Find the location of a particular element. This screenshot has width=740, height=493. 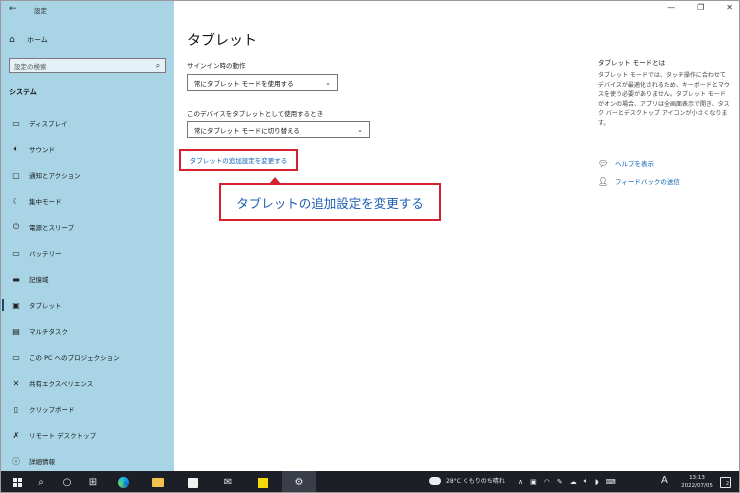

share-icon: ✕ is located at coordinates (16, 383).